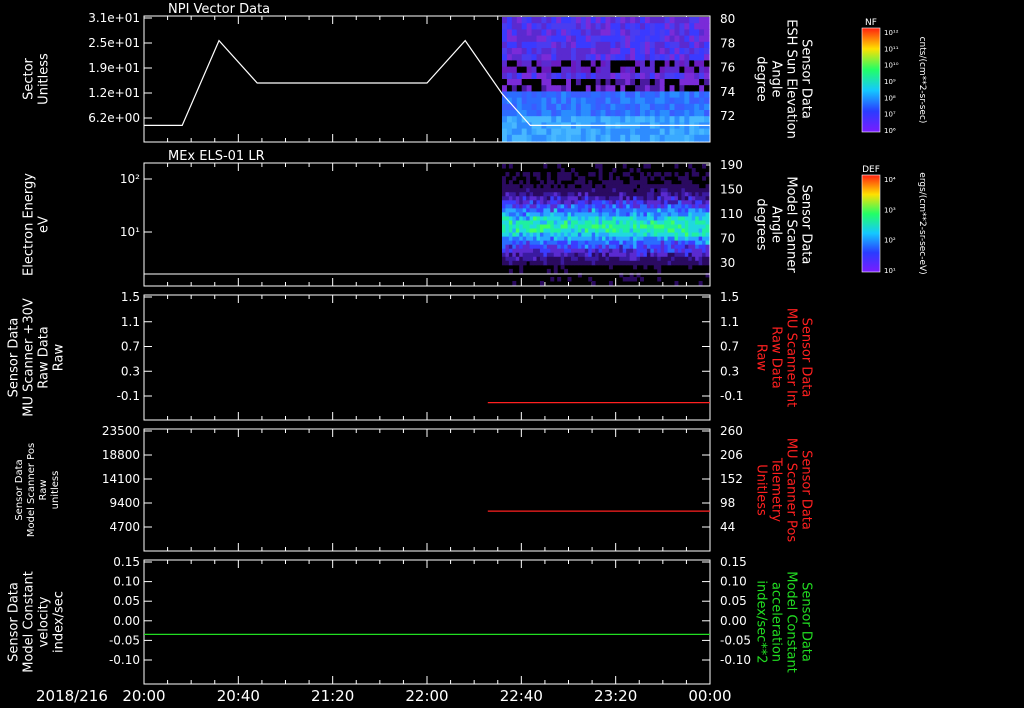 Image resolution: width=1024 pixels, height=708 pixels. Describe the element at coordinates (806, 79) in the screenshot. I see `y-axis-label-right: Sensor Data` at that location.